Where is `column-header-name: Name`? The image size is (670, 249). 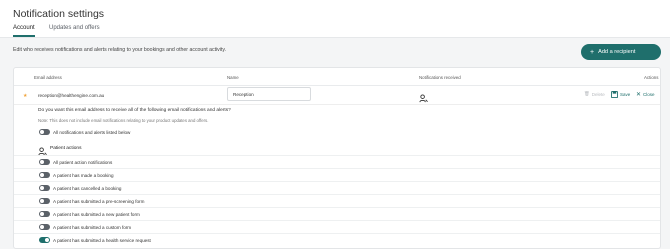
column-header-name: Name is located at coordinates (233, 77).